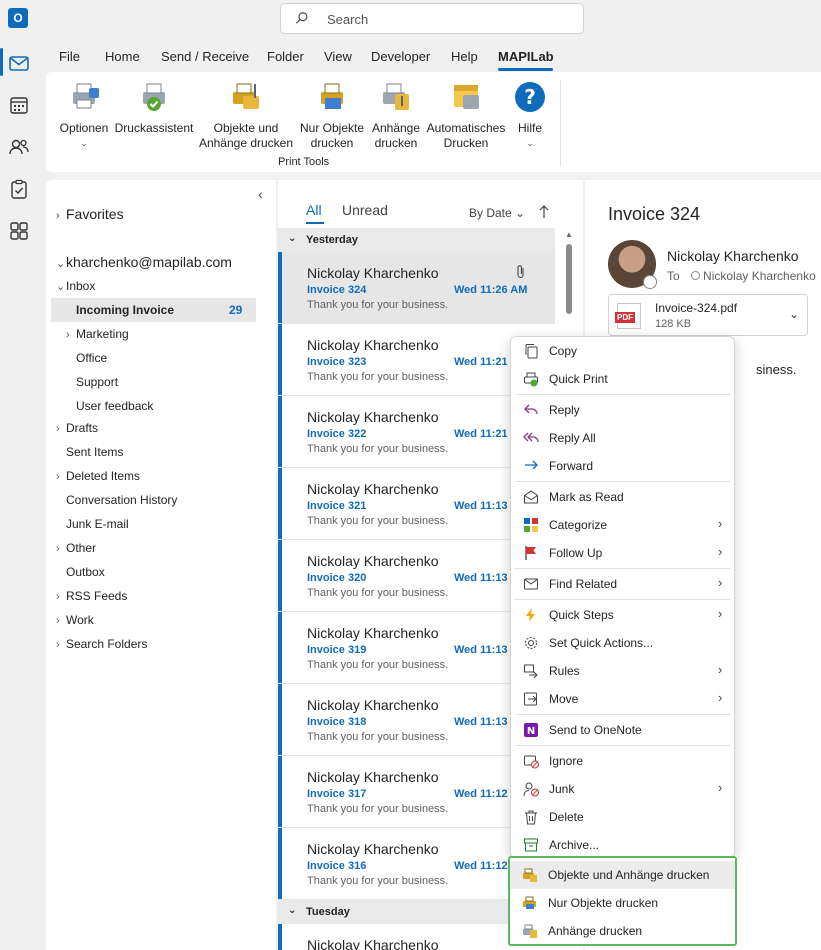  I want to click on menu-item-mark-as-read: Mark as Read, so click(622, 497).